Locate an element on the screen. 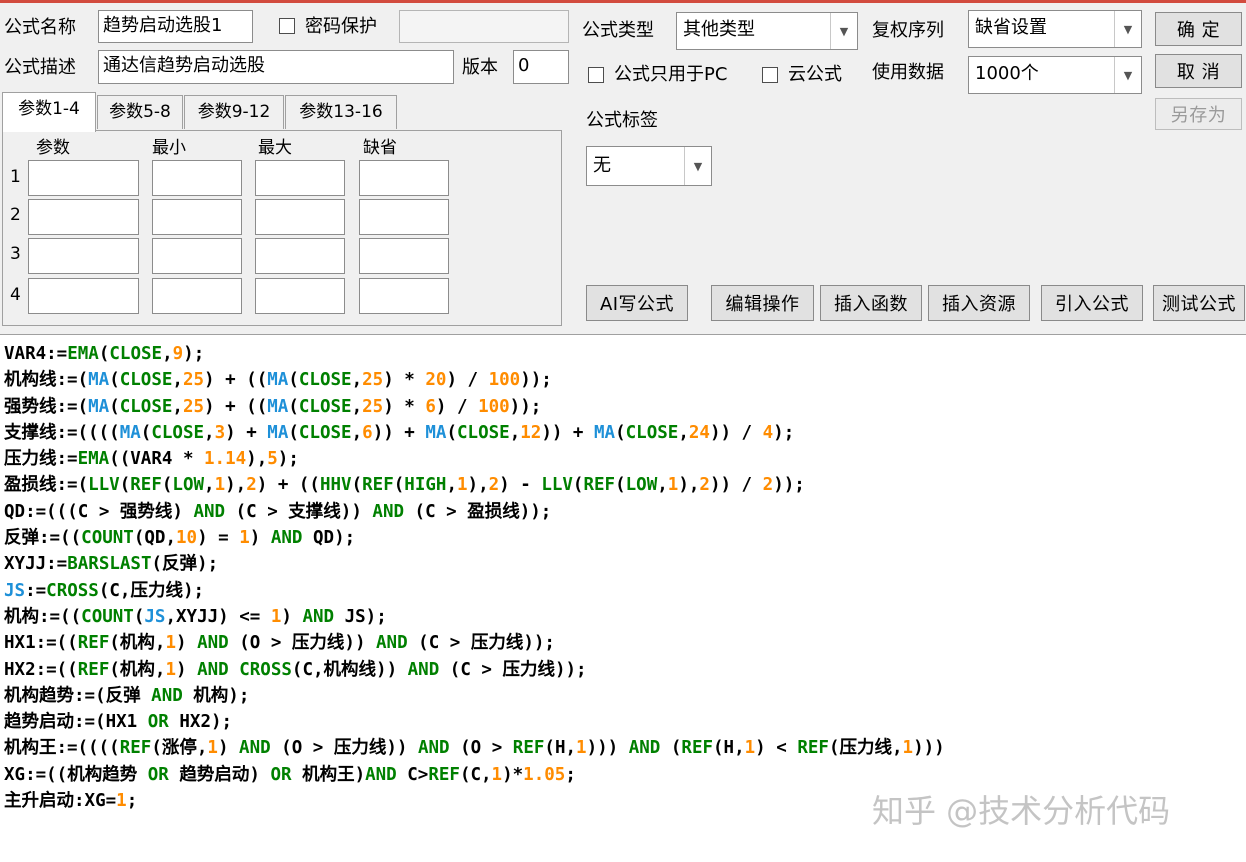 The height and width of the screenshot is (862, 1246). cloud-formula-checkbox is located at coordinates (770, 75).